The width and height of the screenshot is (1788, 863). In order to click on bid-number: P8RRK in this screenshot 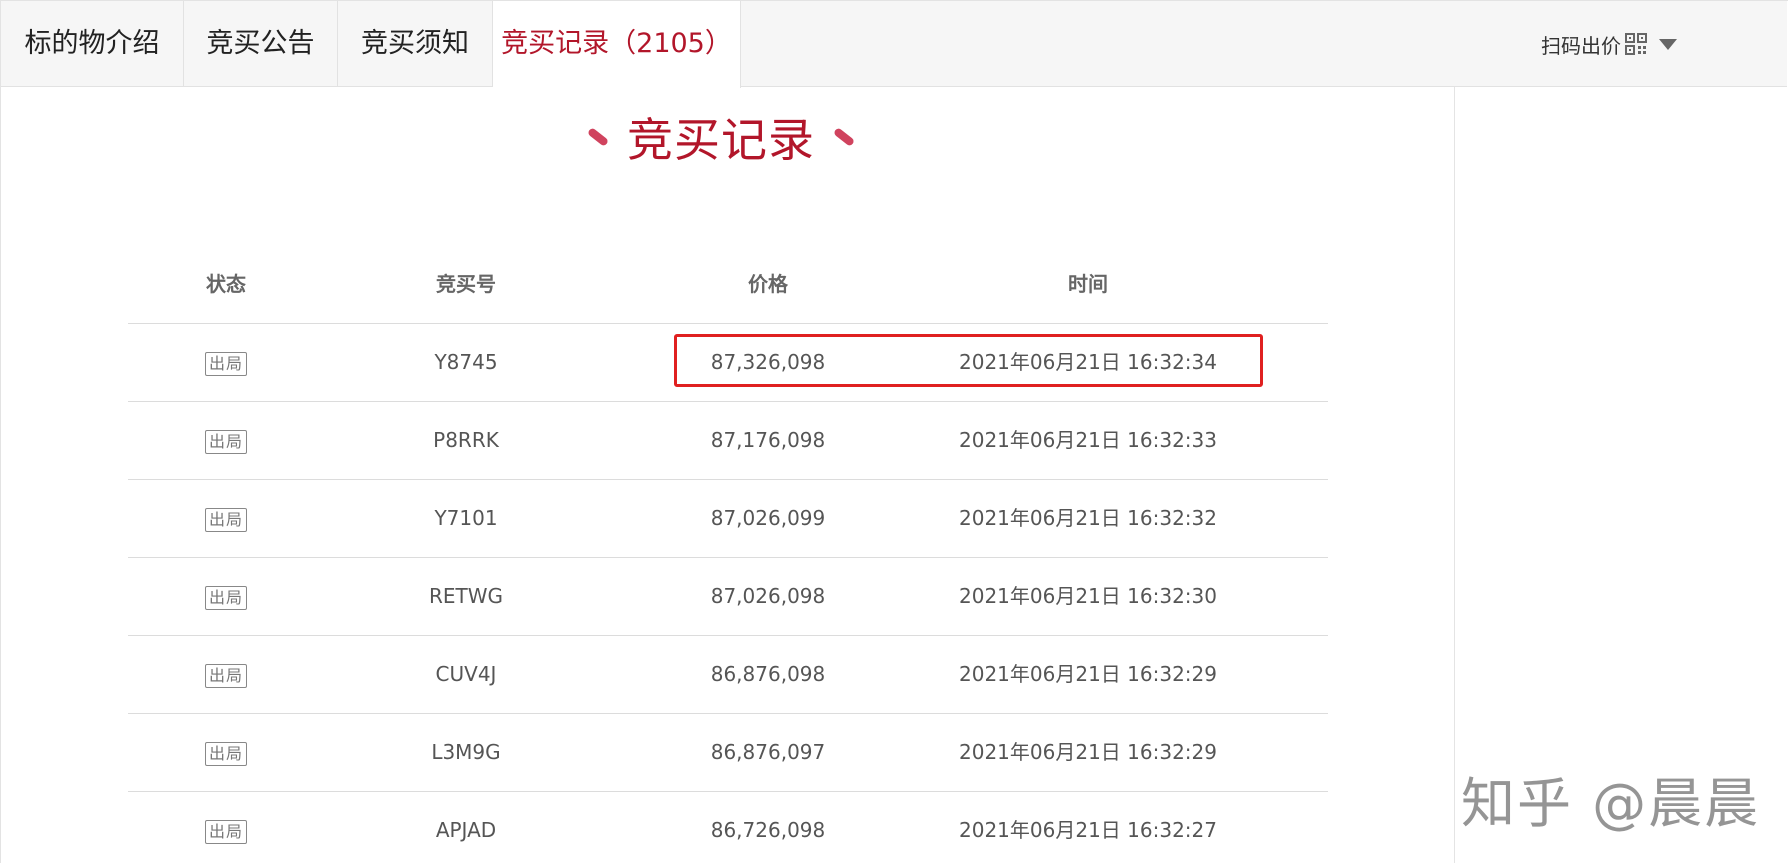, I will do `click(466, 440)`.